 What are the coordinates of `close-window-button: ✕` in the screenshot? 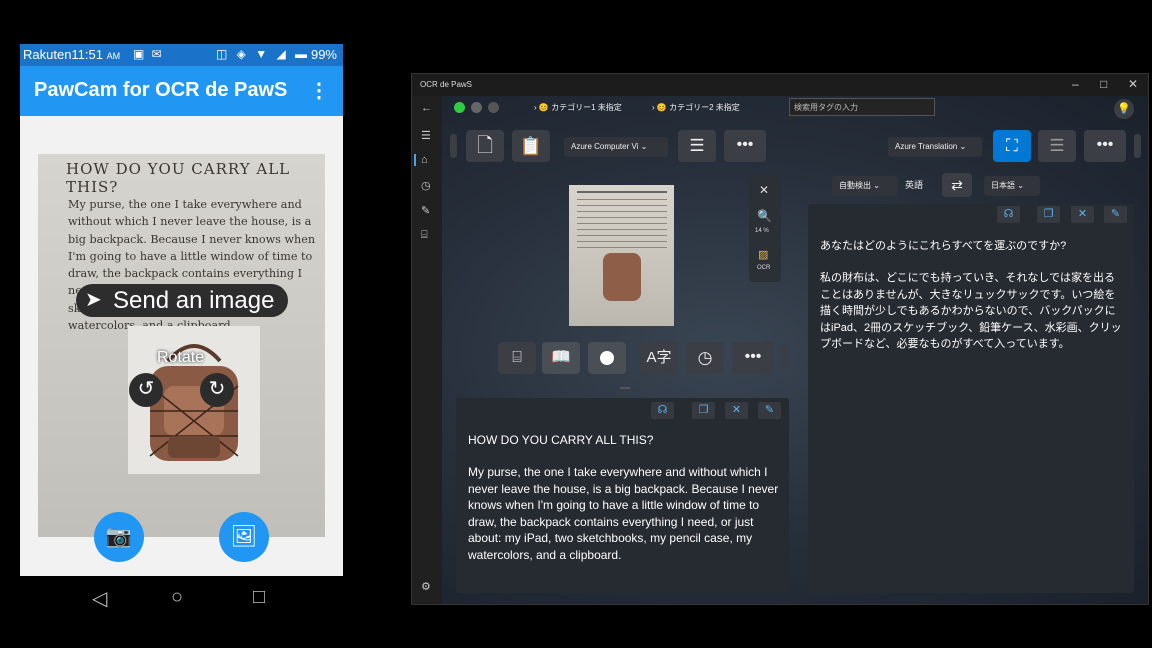 It's located at (1133, 84).